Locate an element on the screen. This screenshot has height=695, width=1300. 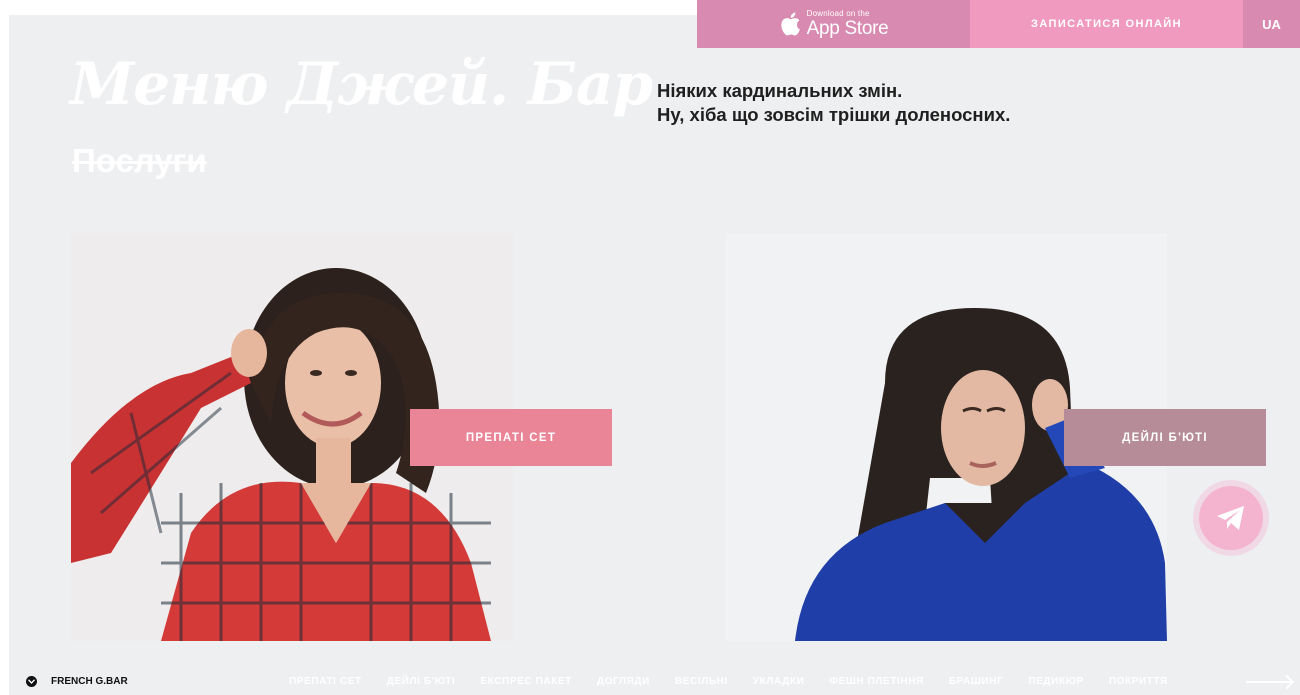
page-title: Меню Джей. Бар is located at coordinates (361, 84).